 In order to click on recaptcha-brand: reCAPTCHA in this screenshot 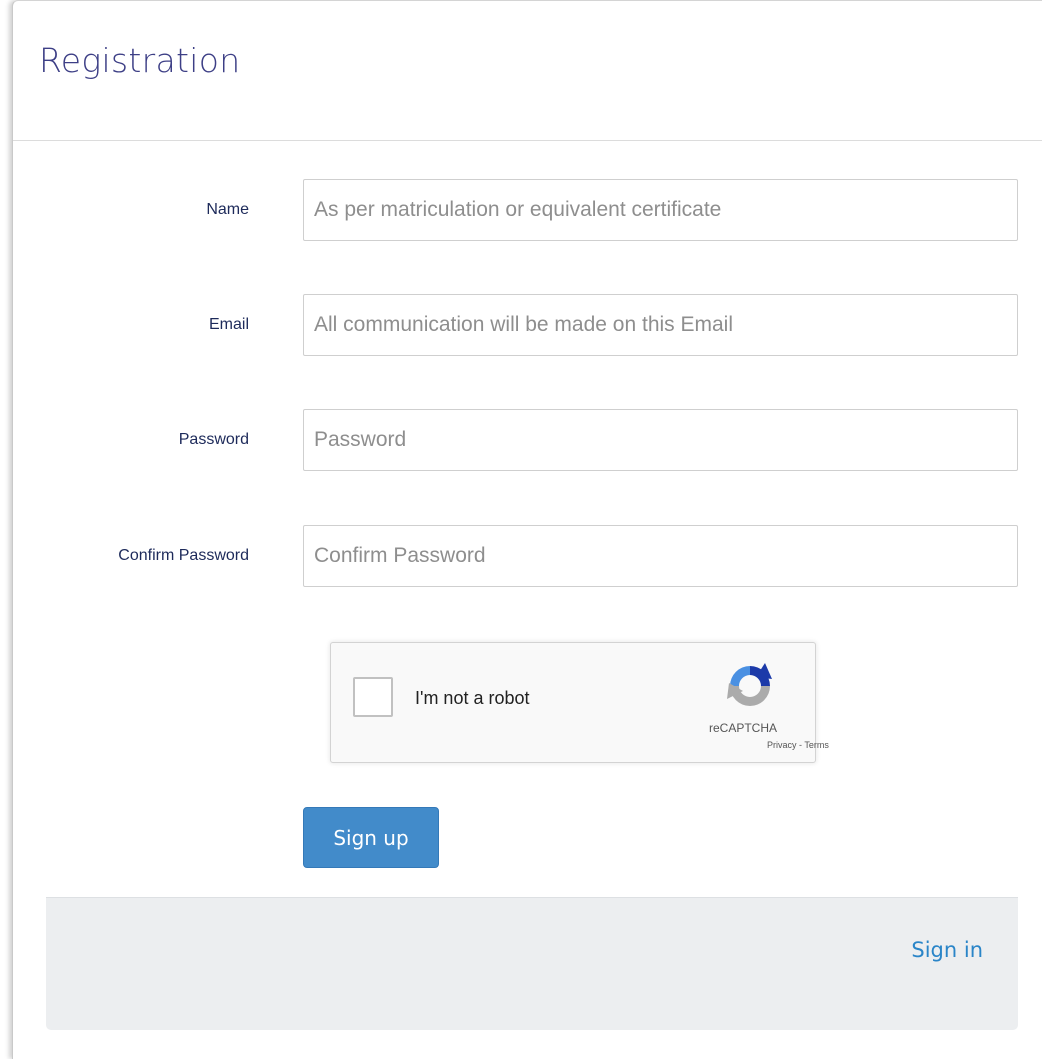, I will do `click(743, 728)`.